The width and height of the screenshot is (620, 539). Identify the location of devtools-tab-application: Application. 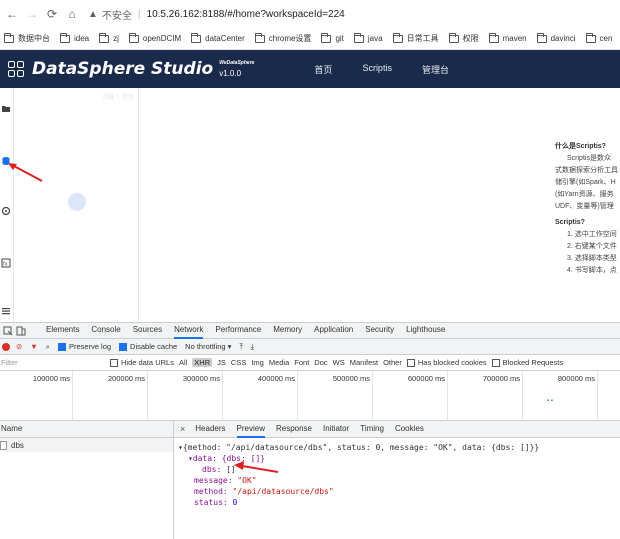
(333, 330).